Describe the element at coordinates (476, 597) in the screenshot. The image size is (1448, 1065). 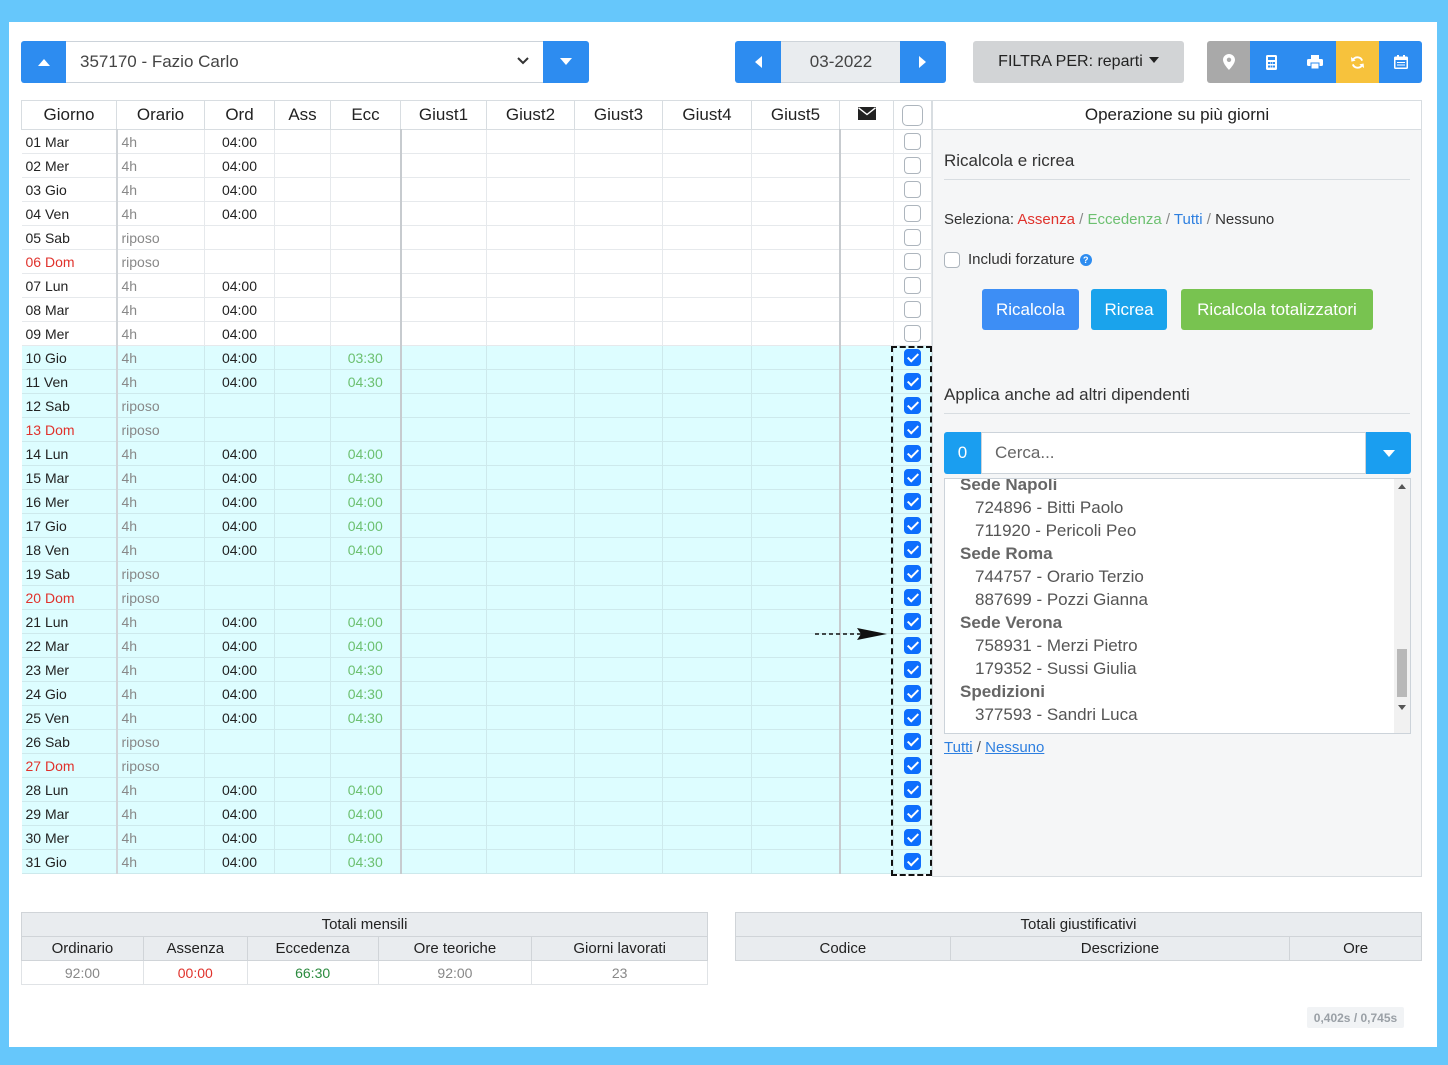
I see `table-row: 20 Dom riposo` at that location.